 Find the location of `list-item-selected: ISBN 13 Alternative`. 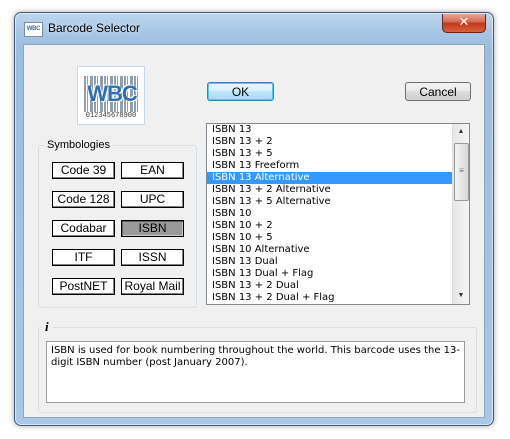

list-item-selected: ISBN 13 Alternative is located at coordinates (329, 178).